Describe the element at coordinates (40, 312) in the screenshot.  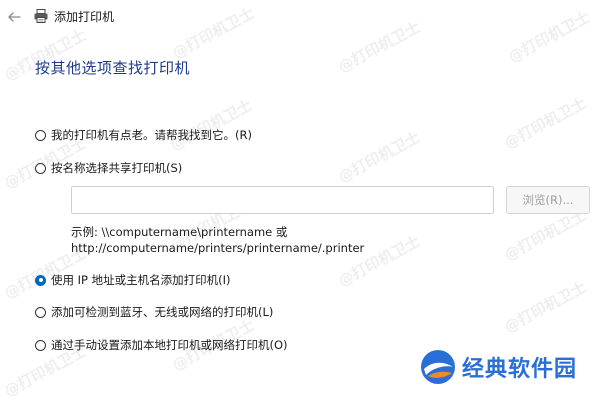
I see `radio-wireless-printer` at that location.